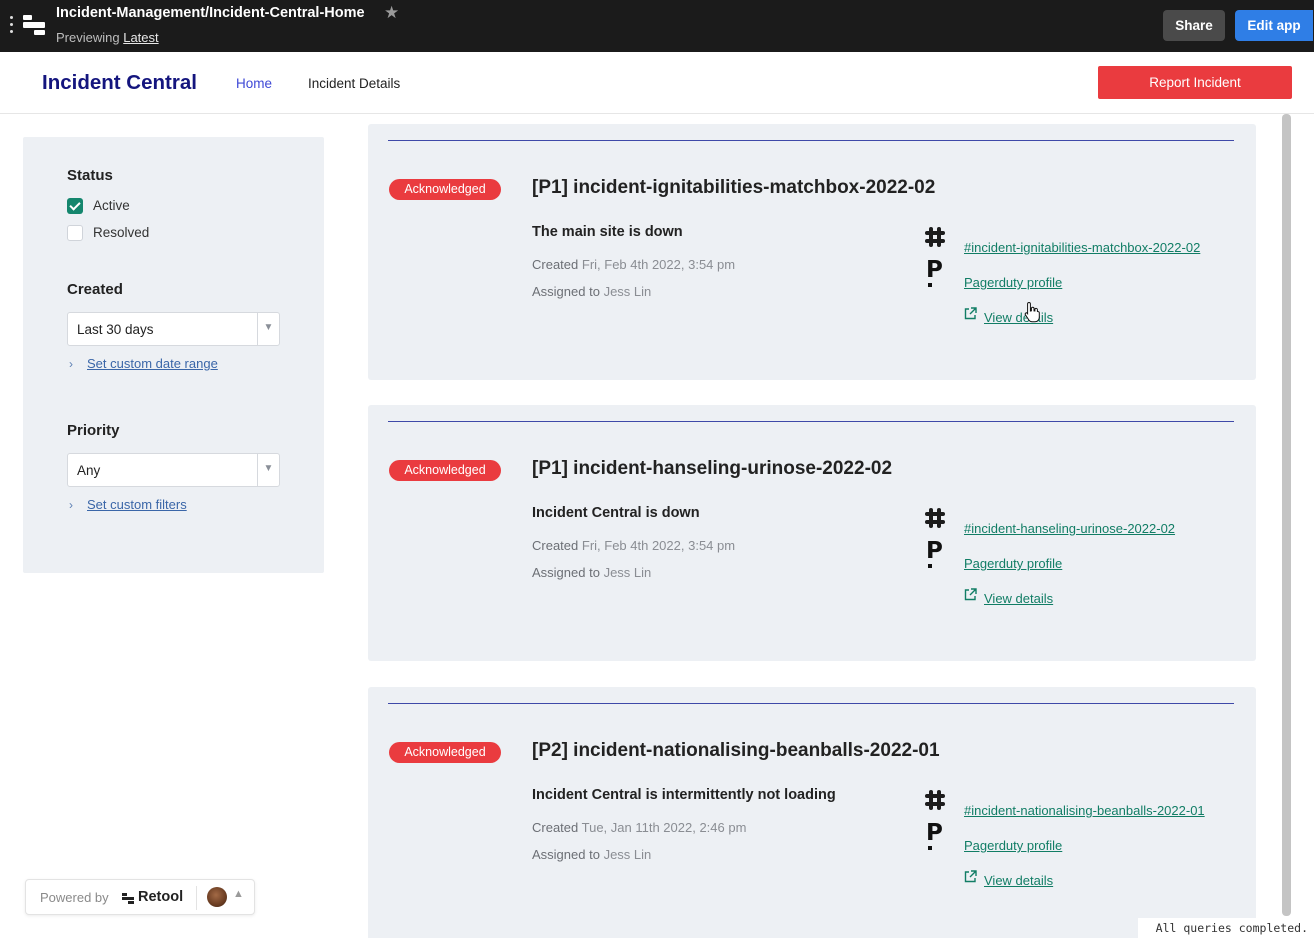 The image size is (1314, 938). What do you see at coordinates (75, 233) in the screenshot?
I see `status-resolved-checkbox` at bounding box center [75, 233].